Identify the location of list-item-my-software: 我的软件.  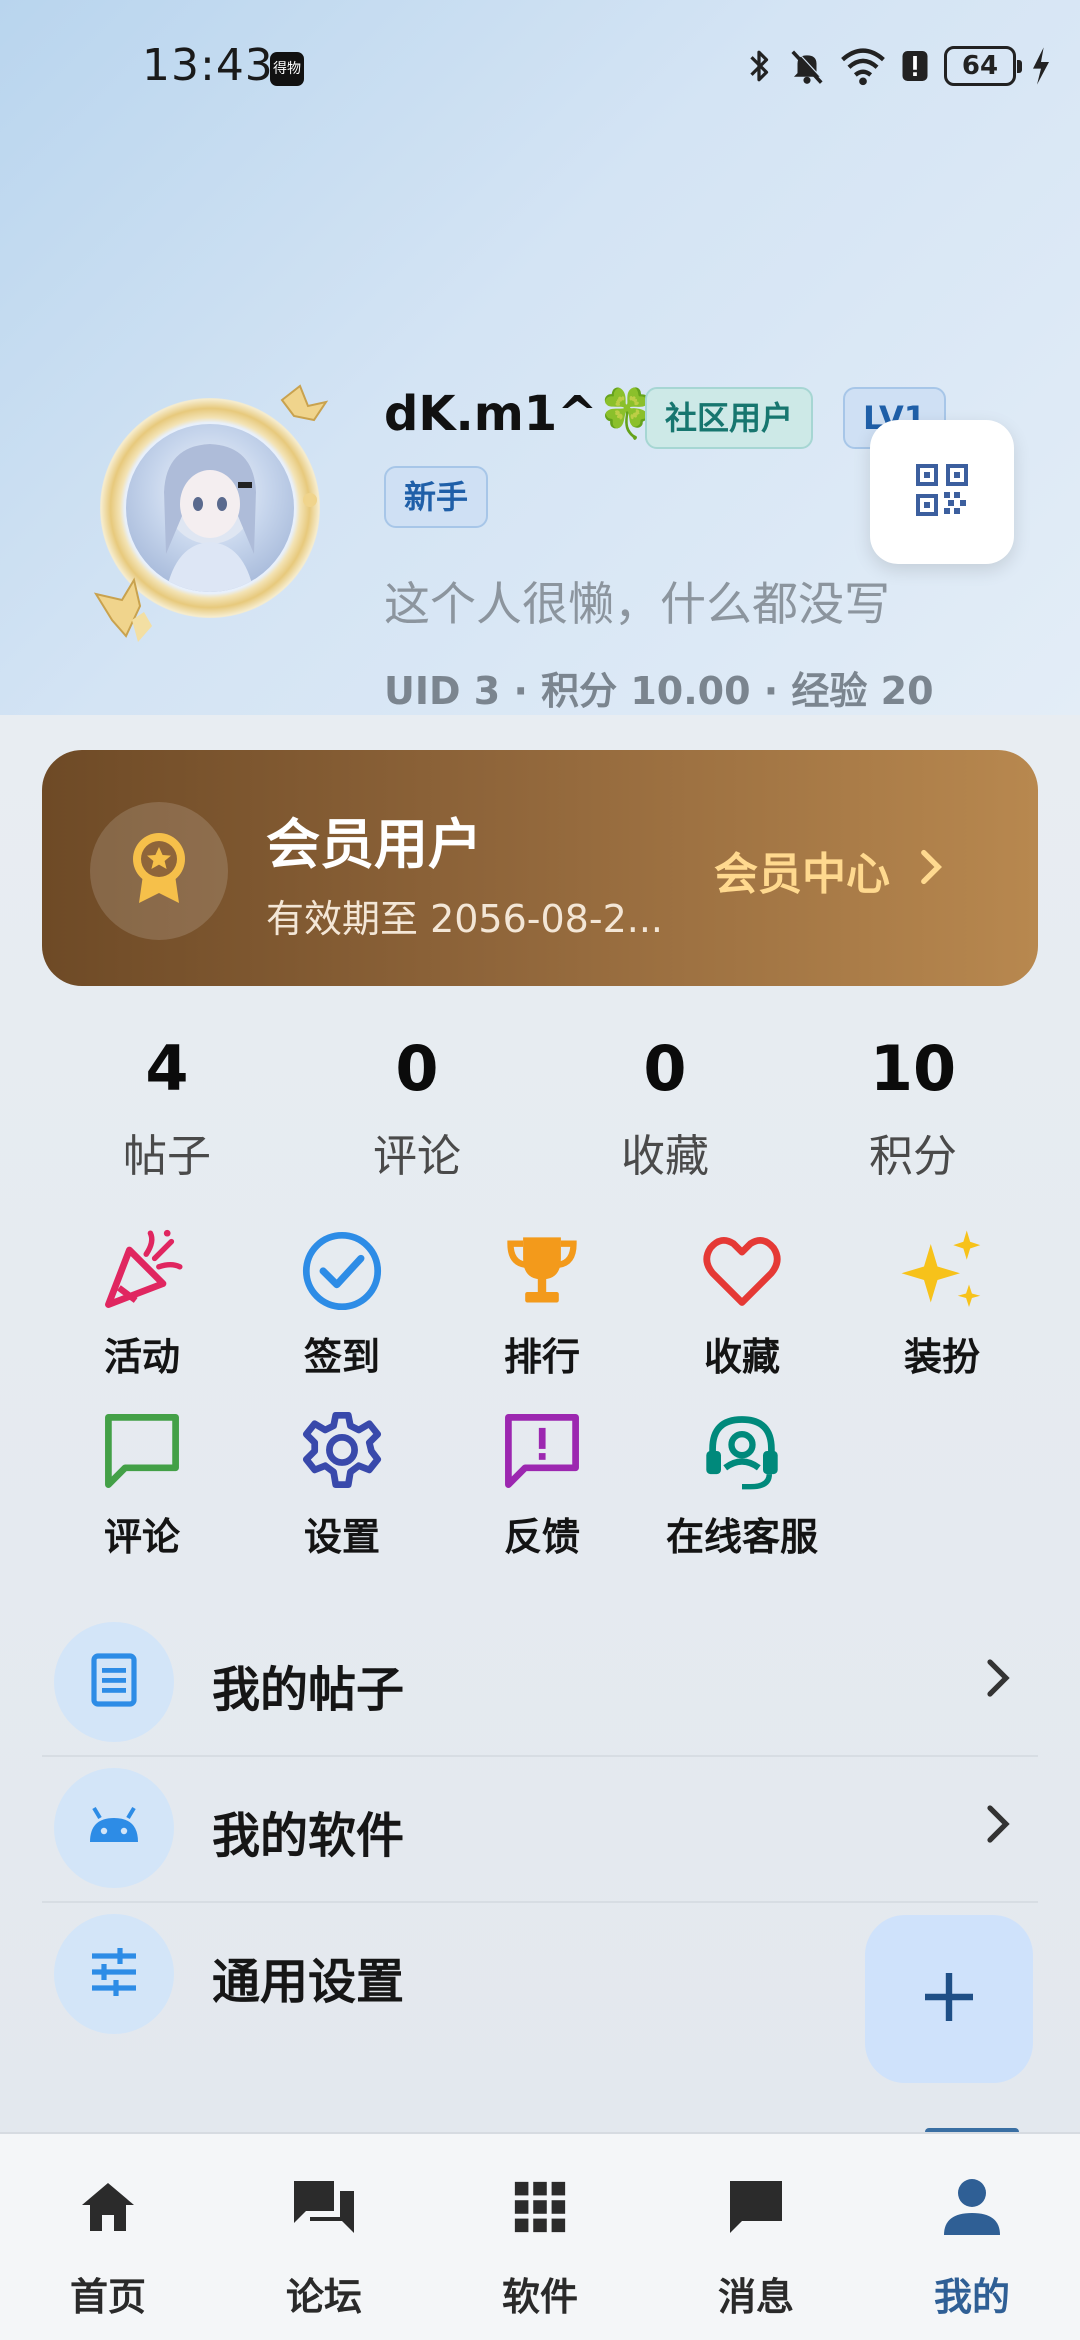
(540, 1828).